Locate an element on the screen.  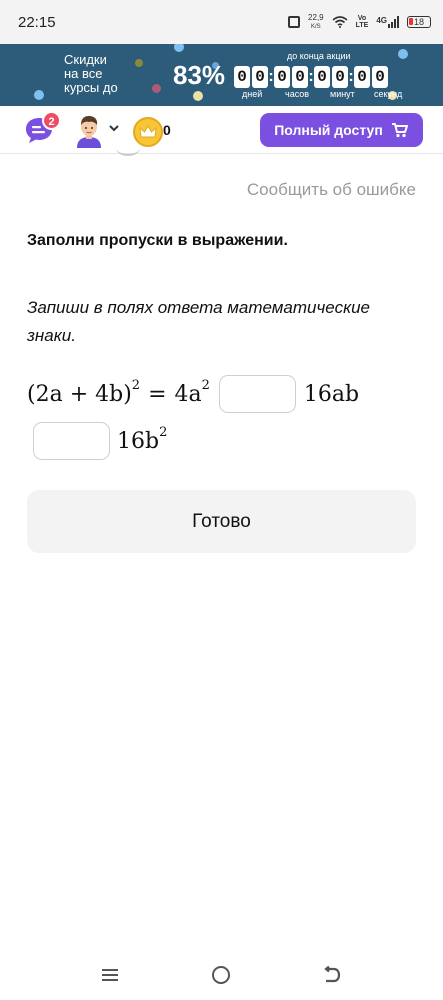
status-bar: 22:15 22,9 K/S Vo LTE 4G 18 is located at coordinates (221, 22).